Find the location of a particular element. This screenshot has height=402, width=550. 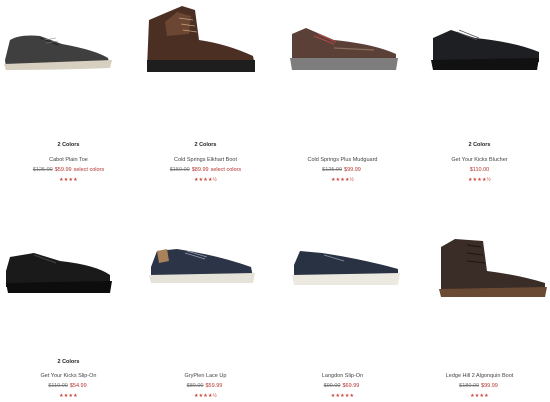

dark-chukka-boot-image is located at coordinates (493, 268).